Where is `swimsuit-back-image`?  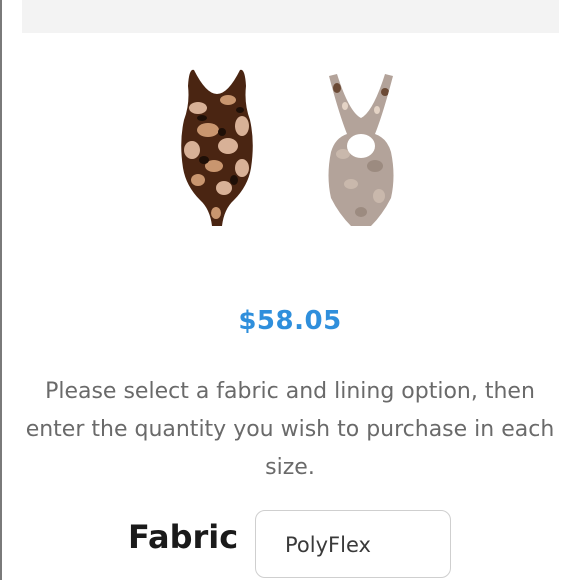
swimsuit-back-image is located at coordinates (361, 152).